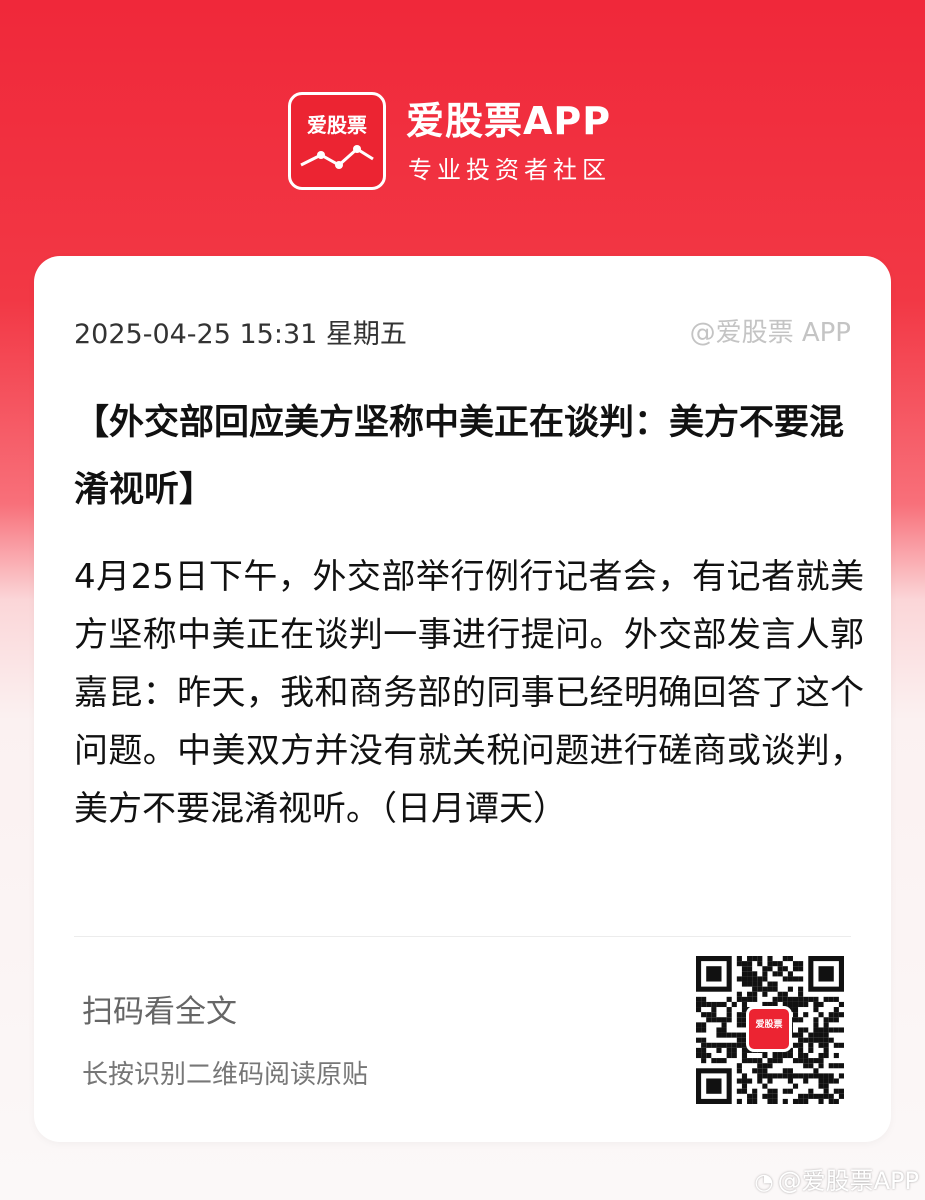 The width and height of the screenshot is (925, 1200). What do you see at coordinates (769, 1025) in the screenshot?
I see `qr-logo-text: 爱股票` at bounding box center [769, 1025].